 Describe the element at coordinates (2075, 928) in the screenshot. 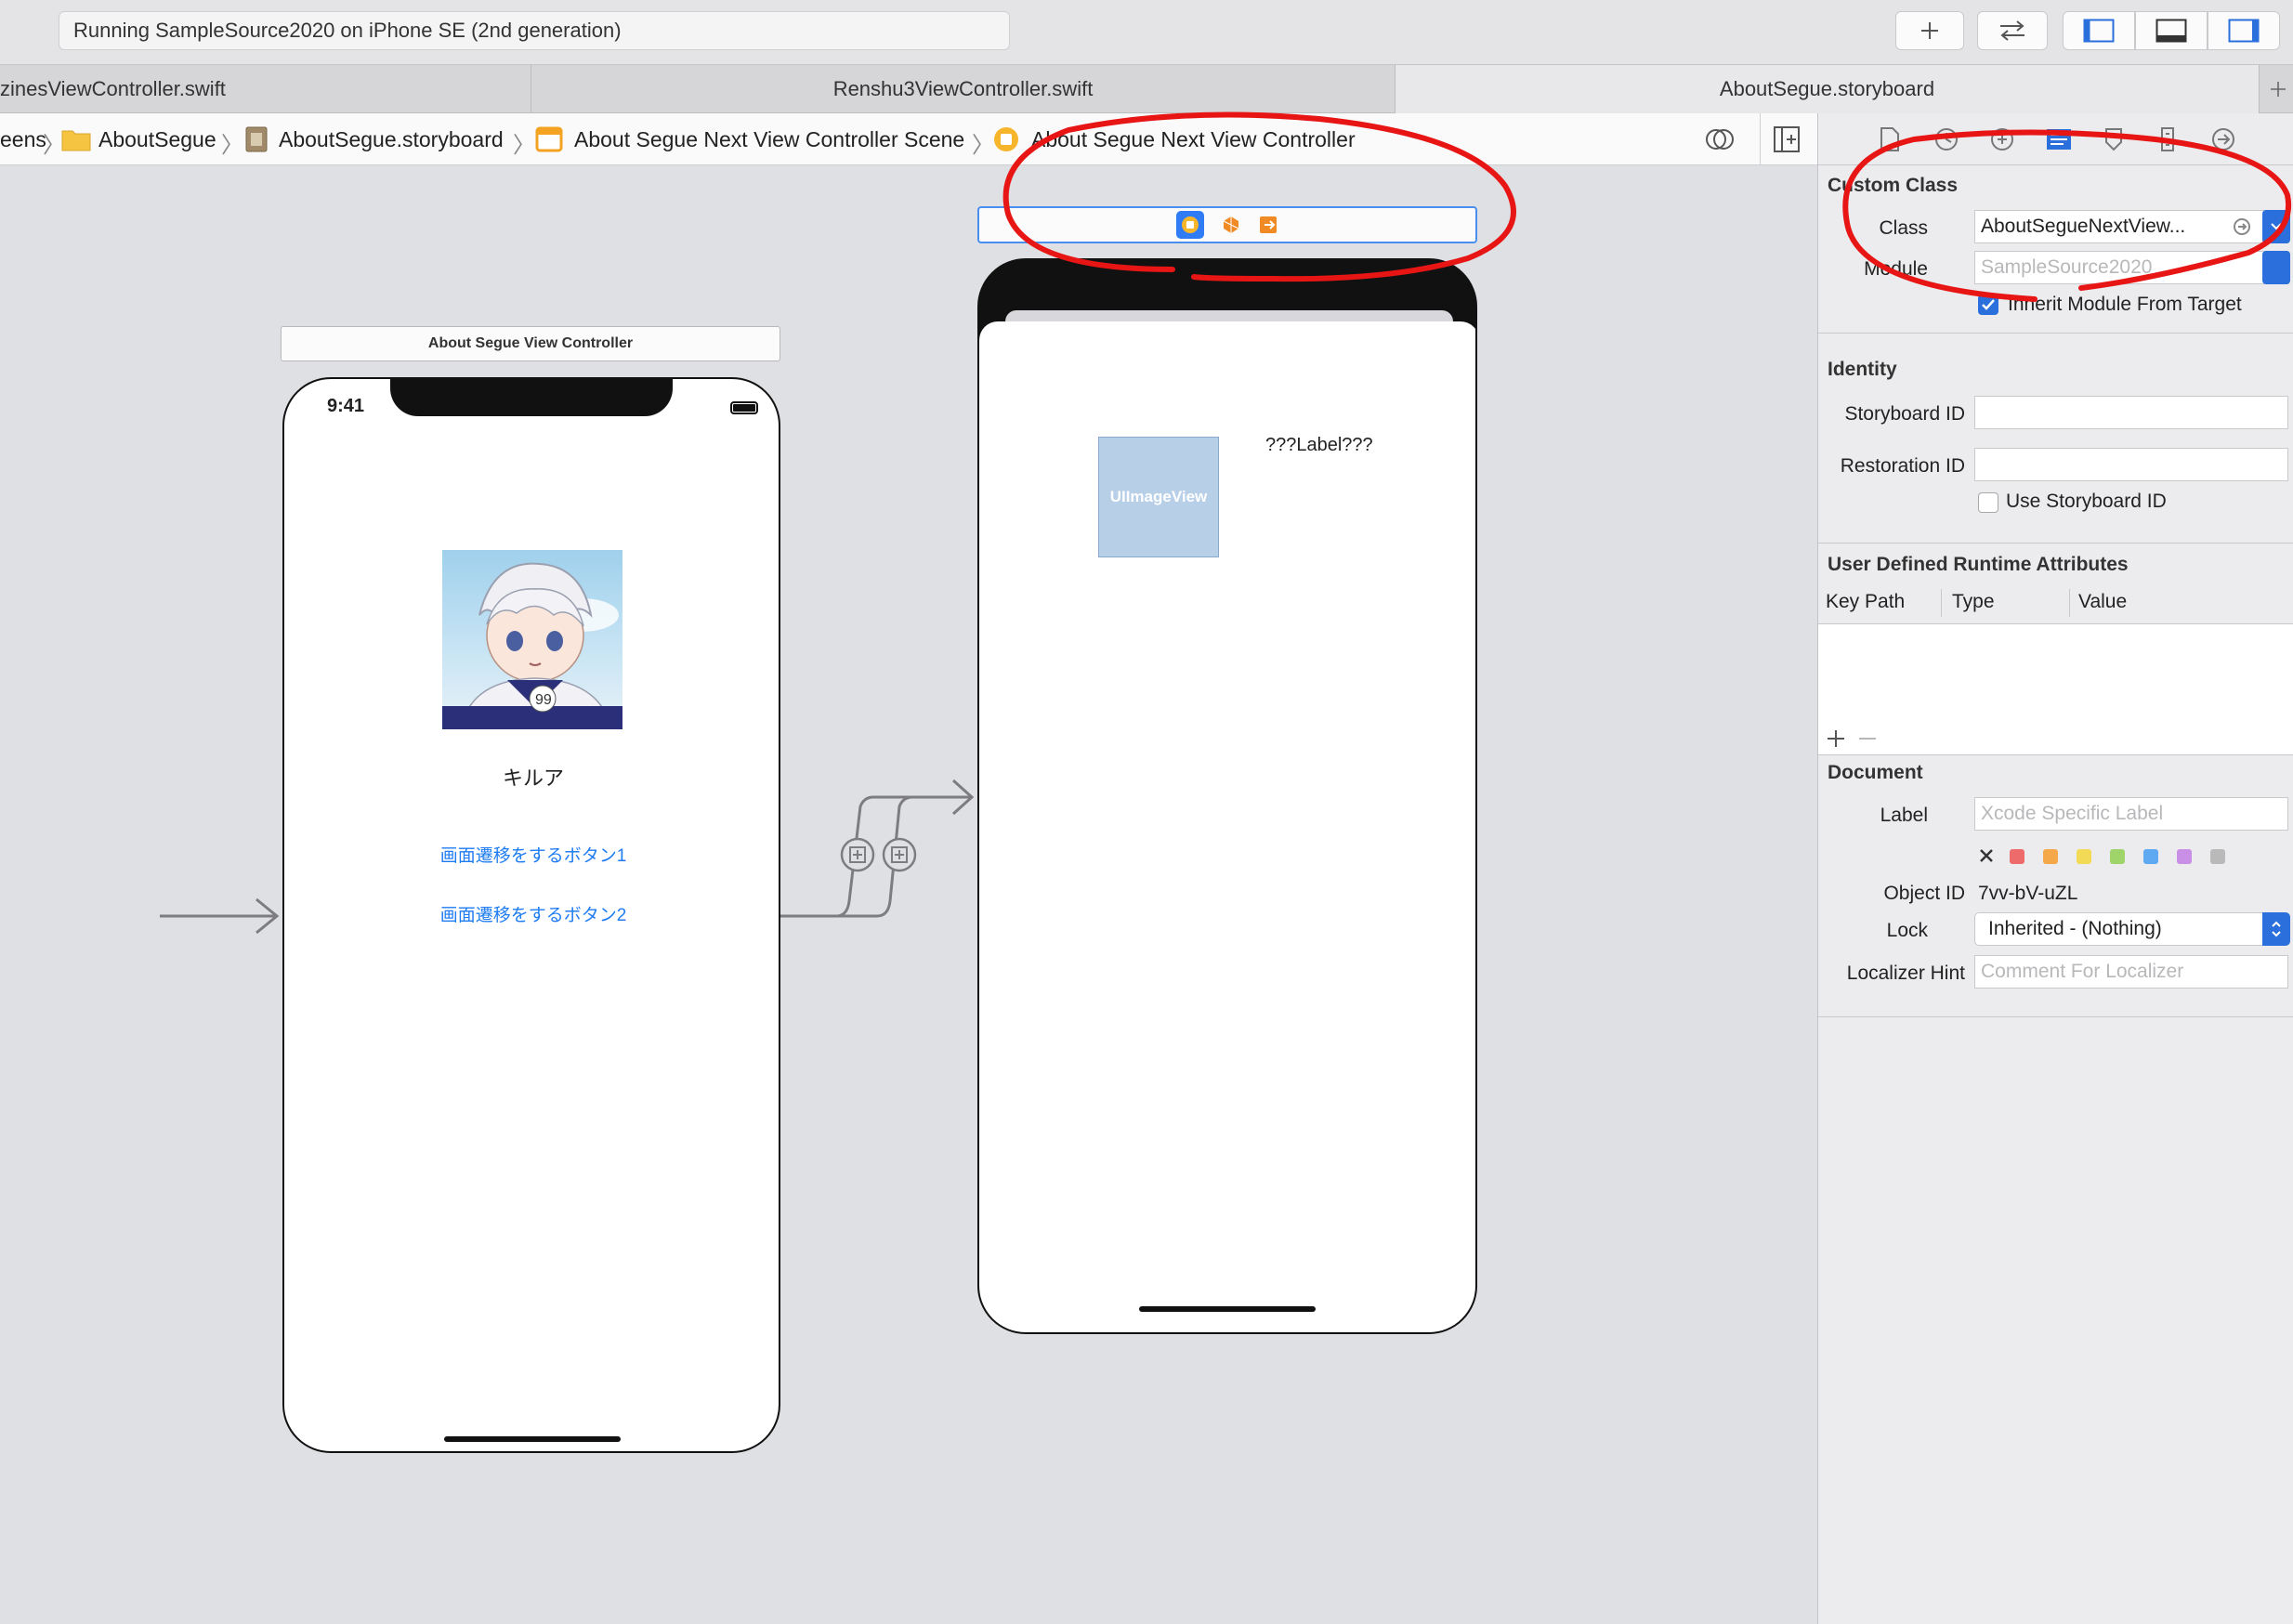

I see `lock-value: Inherited - (Nothing)` at that location.